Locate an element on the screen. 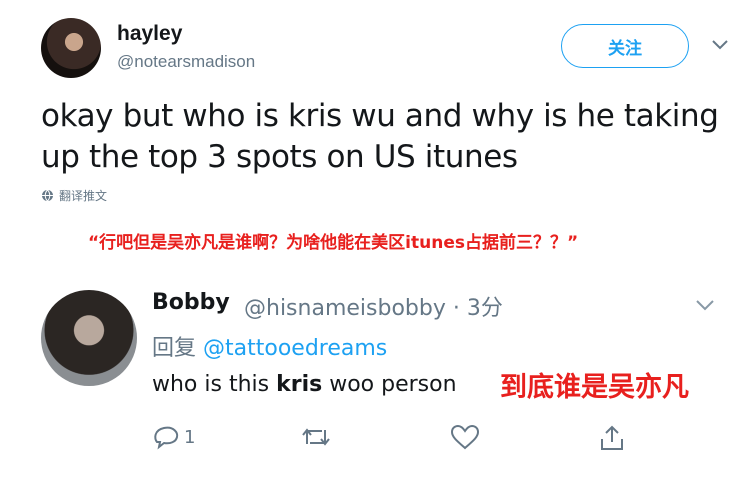  translate-label: 翻译推文 is located at coordinates (83, 196).